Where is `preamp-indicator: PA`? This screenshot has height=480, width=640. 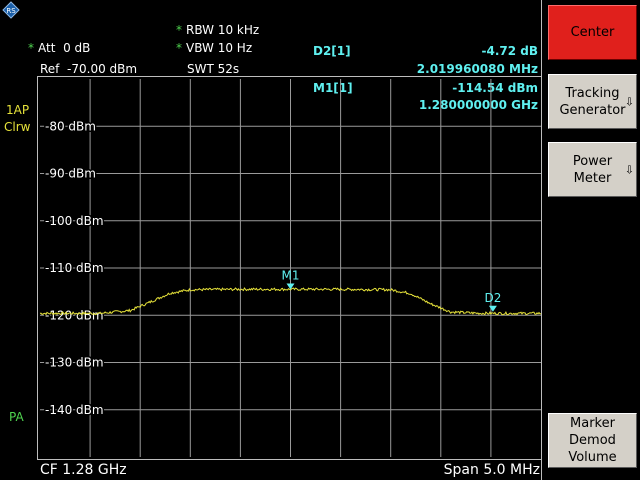 preamp-indicator: PA is located at coordinates (16, 417).